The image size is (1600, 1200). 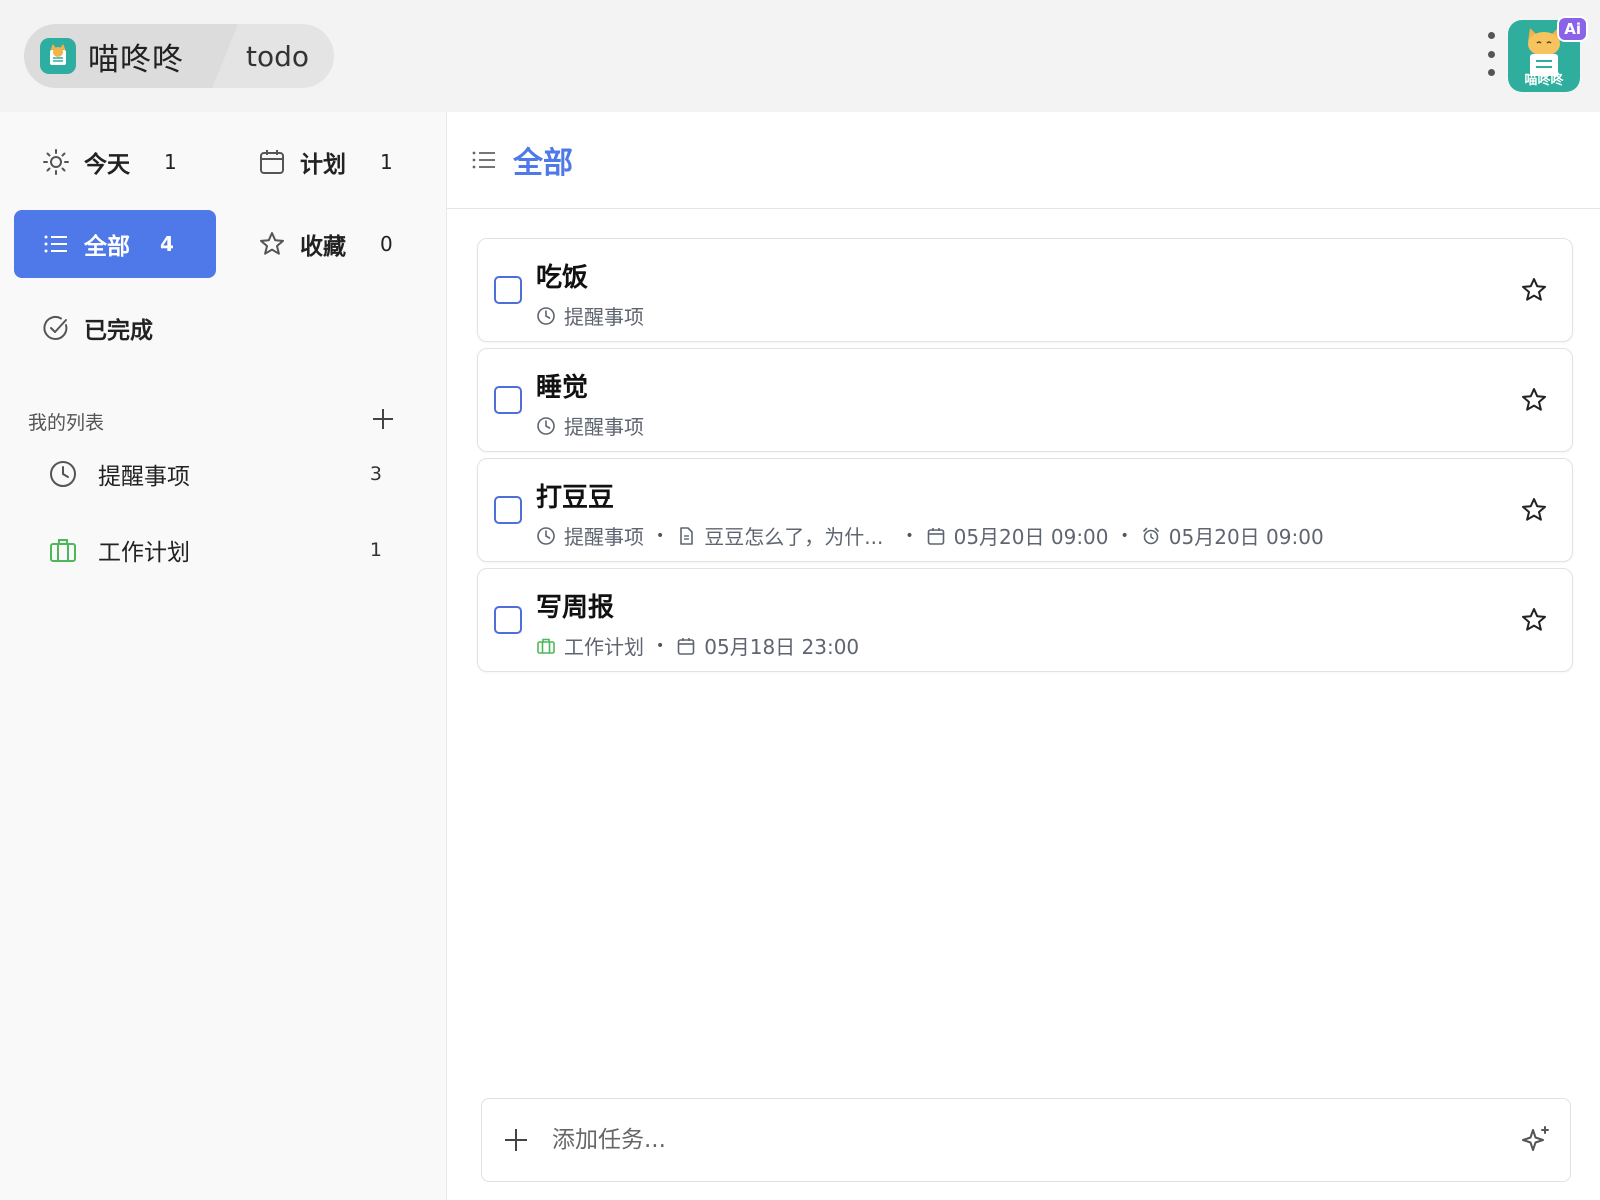 I want to click on page-title: 全部, so click(x=543, y=163).